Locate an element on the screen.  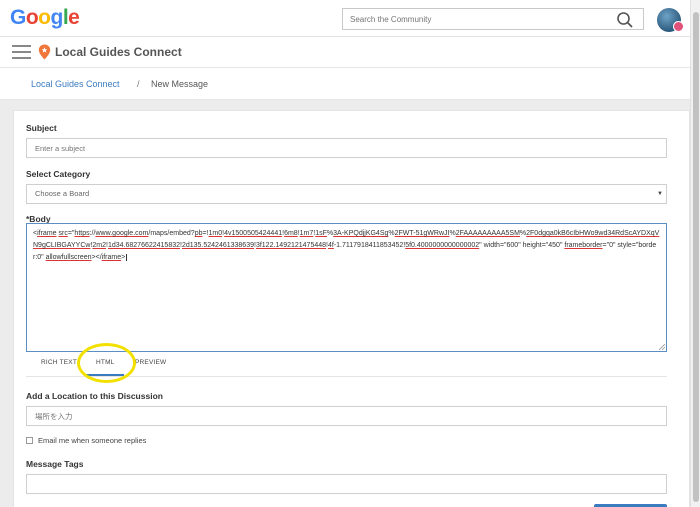
highlight-annotation is located at coordinates (106, 363).